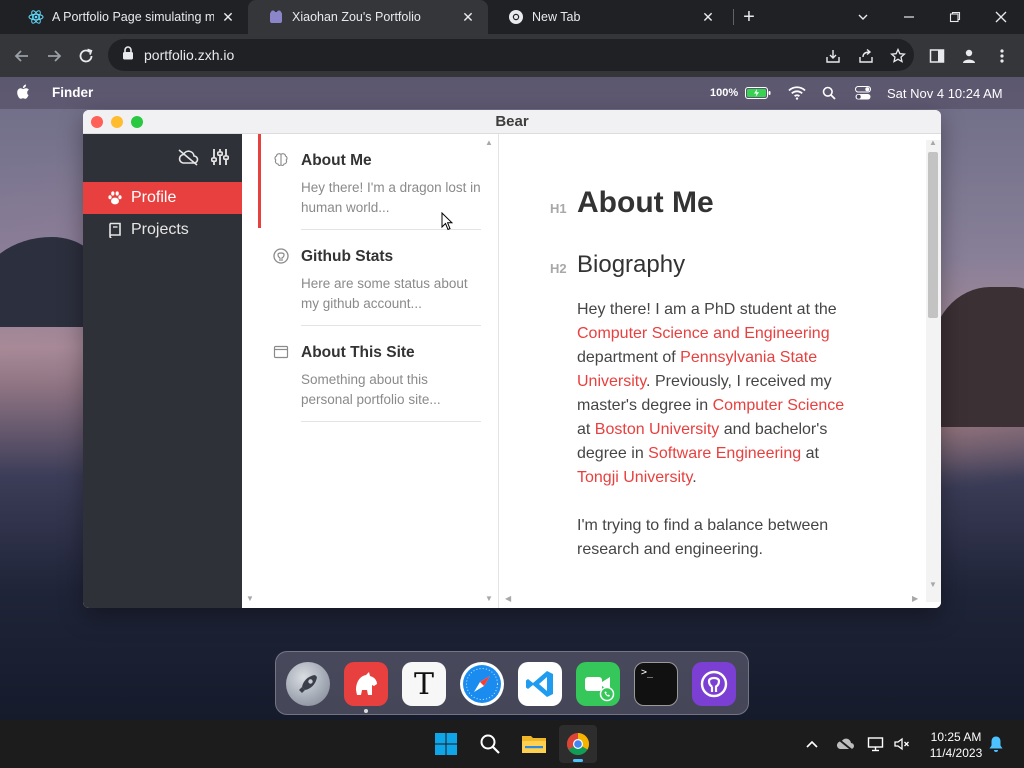 Image resolution: width=1024 pixels, height=768 pixels. Describe the element at coordinates (447, 223) in the screenshot. I see `mouse-cursor-icon` at that location.